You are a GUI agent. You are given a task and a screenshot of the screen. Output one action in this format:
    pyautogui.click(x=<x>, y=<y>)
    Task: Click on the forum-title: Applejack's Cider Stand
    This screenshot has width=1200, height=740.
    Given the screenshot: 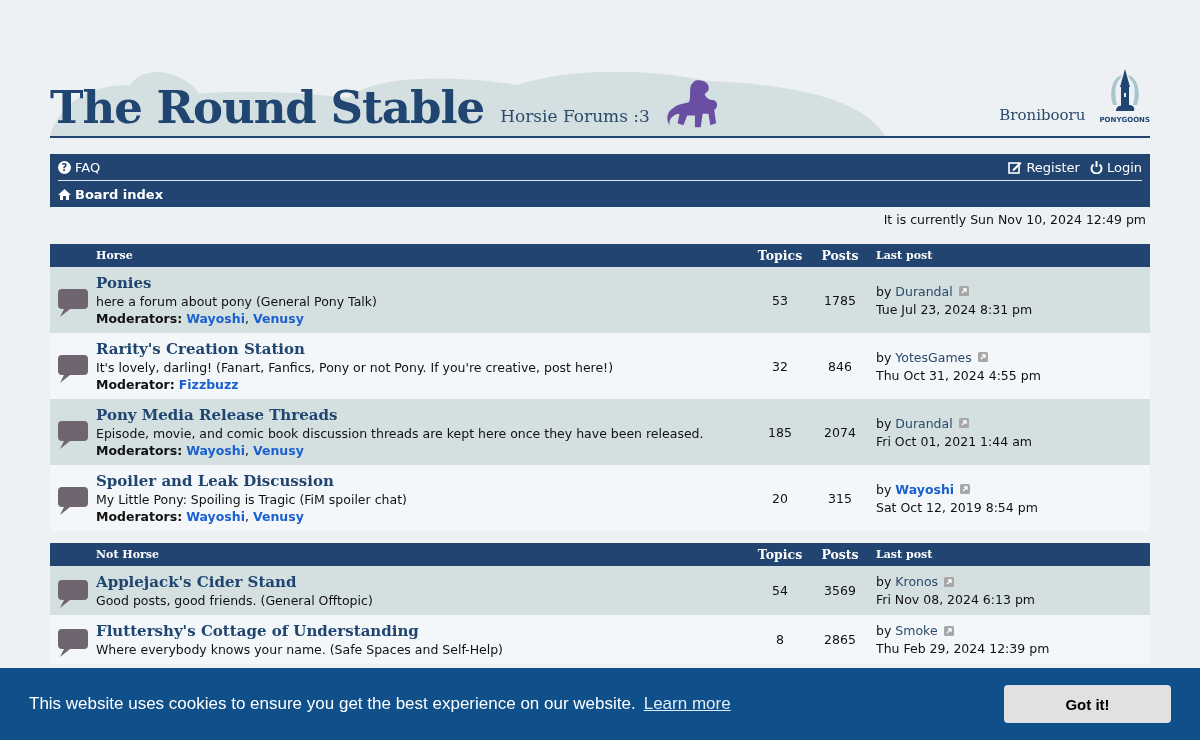 What is the action you would take?
    pyautogui.click(x=423, y=582)
    